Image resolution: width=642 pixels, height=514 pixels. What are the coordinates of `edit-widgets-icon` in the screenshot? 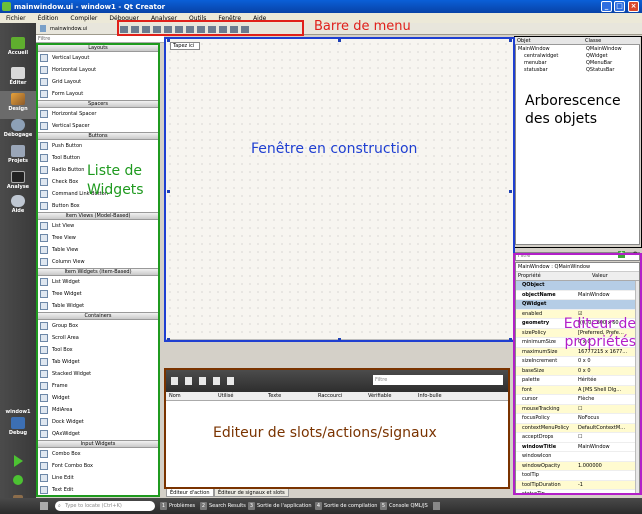 It's located at (124, 29).